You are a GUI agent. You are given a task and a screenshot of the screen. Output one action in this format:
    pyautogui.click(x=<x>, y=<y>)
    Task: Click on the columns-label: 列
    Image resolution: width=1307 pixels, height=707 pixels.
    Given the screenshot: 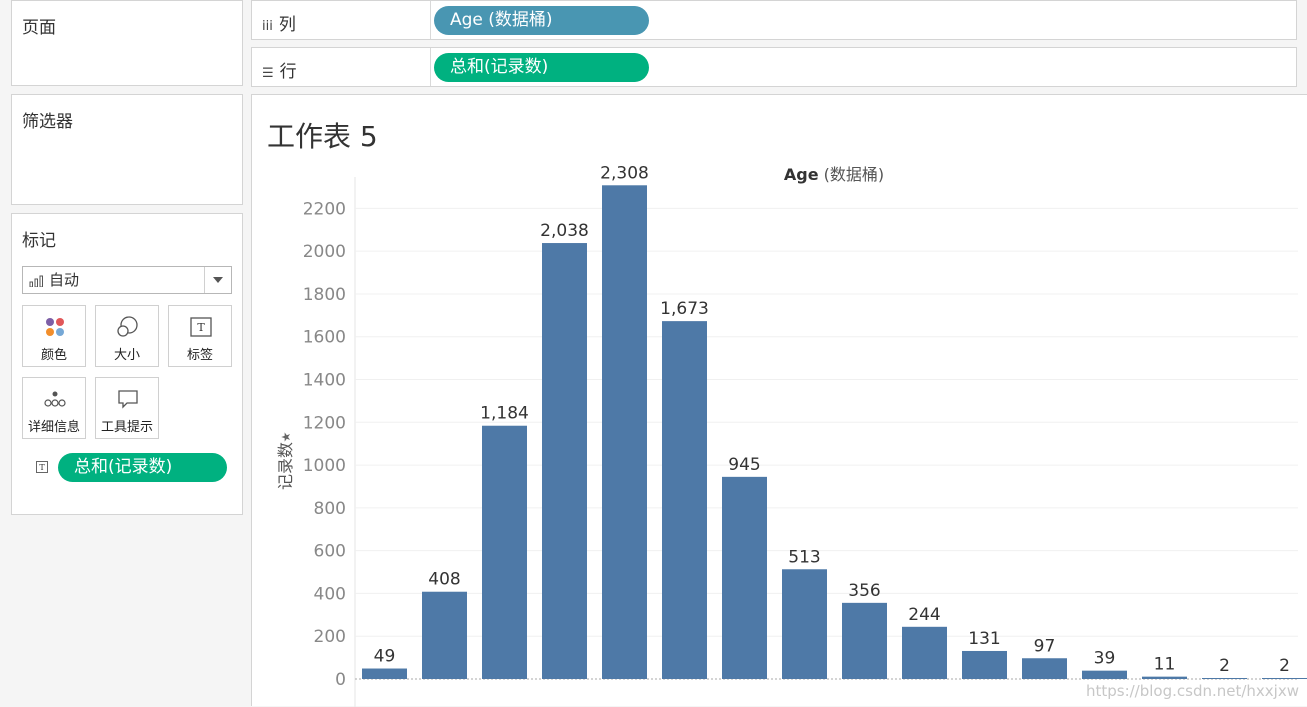 What is the action you would take?
    pyautogui.click(x=287, y=25)
    